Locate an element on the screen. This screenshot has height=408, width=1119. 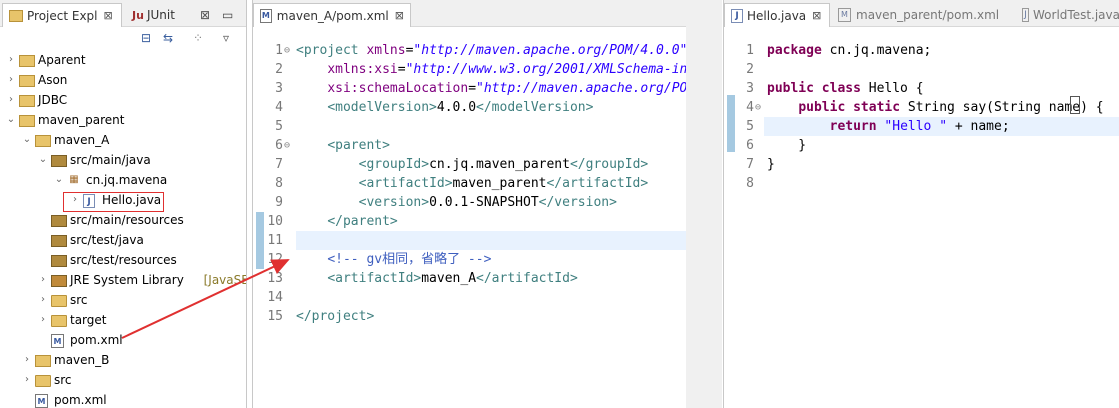
annotation-arrow is located at coordinates (205, 299).